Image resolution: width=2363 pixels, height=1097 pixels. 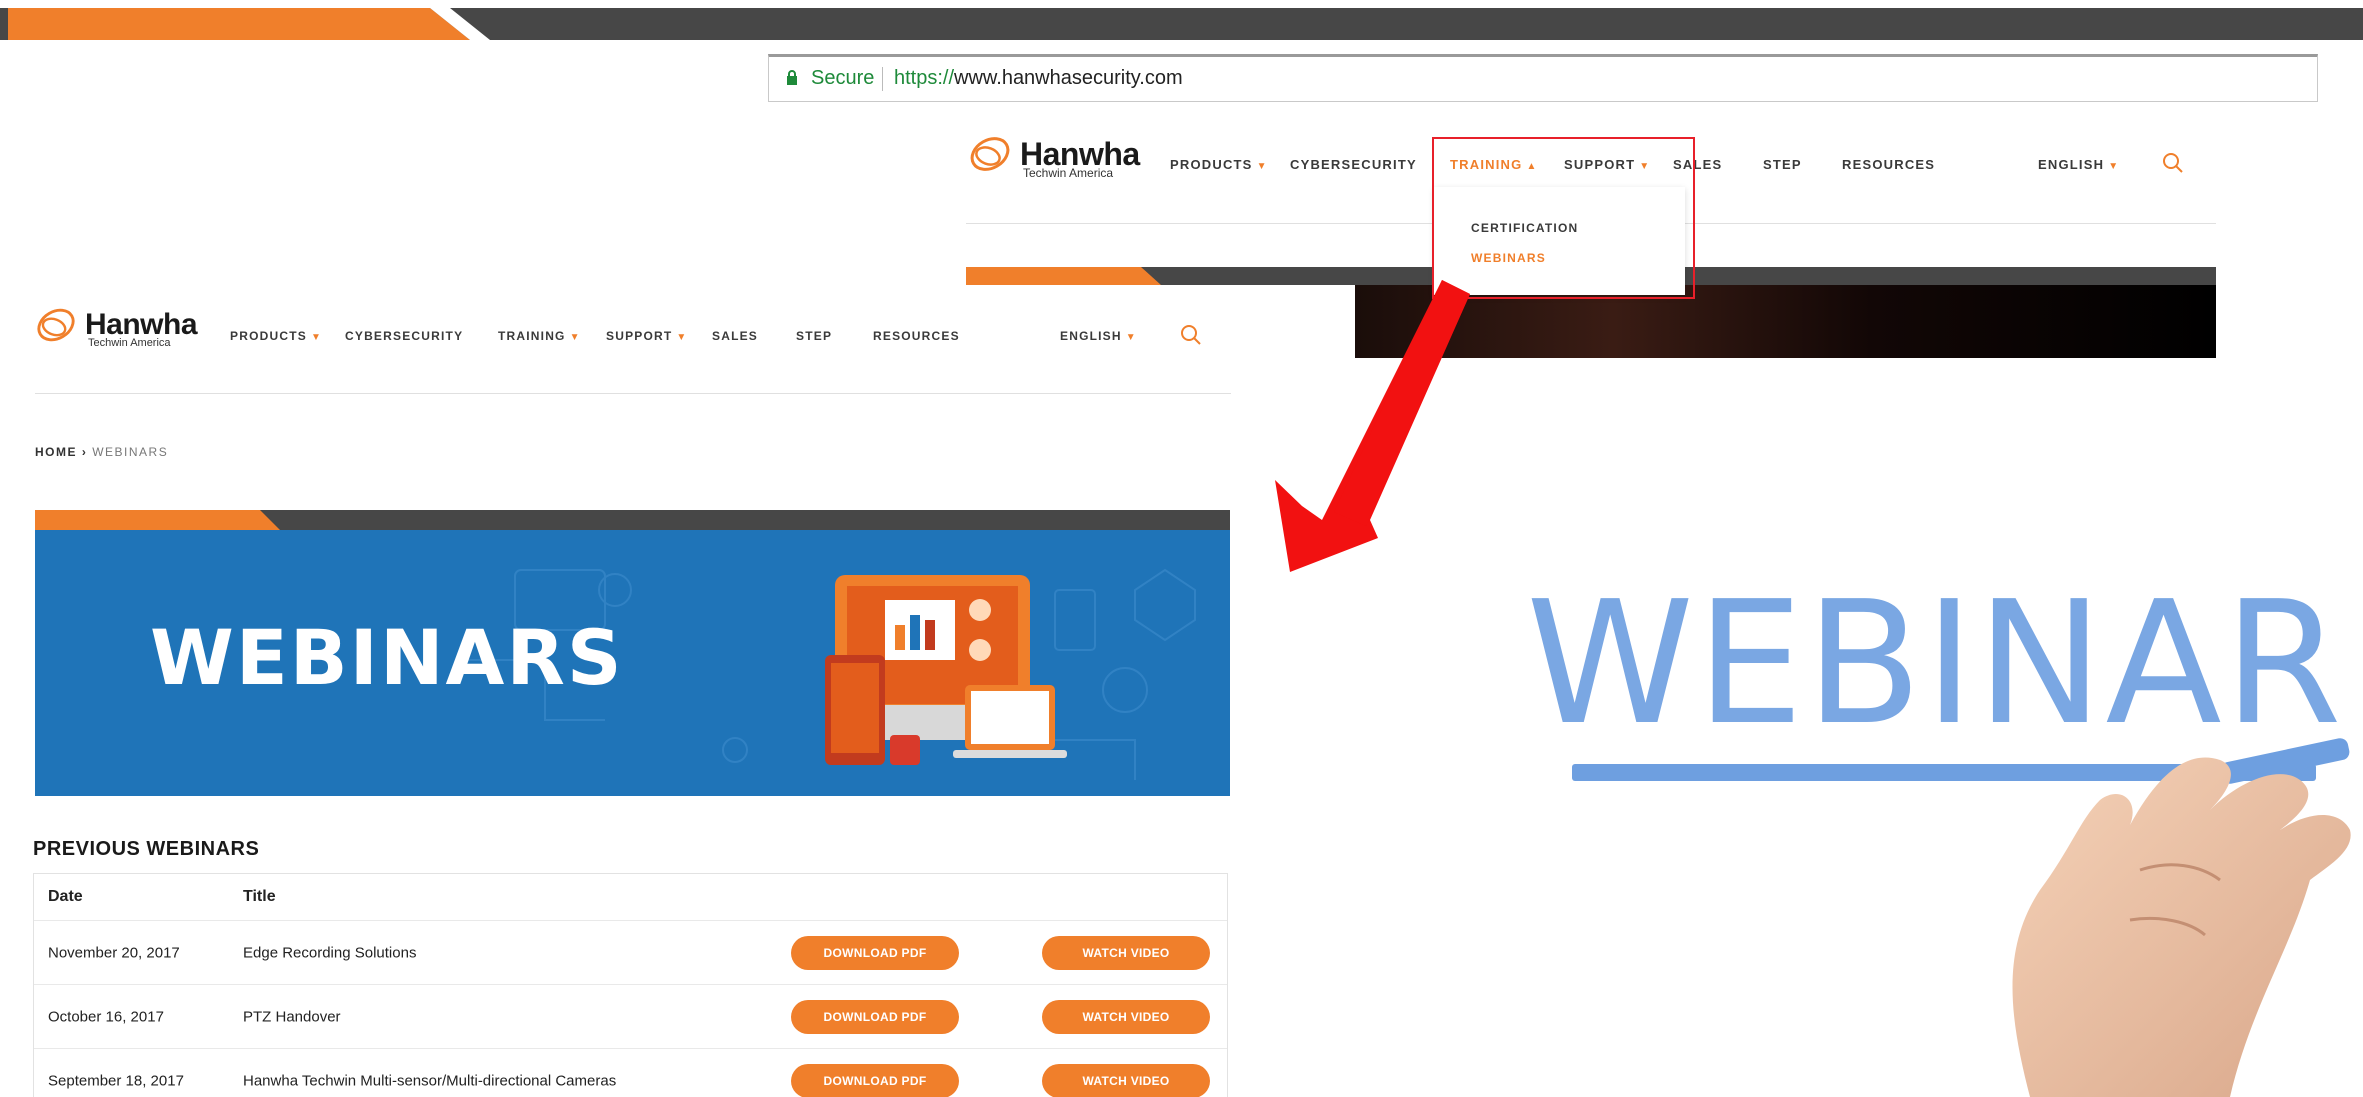 I want to click on url-text: https://www.hanwhasecurity.com, so click(x=1038, y=78).